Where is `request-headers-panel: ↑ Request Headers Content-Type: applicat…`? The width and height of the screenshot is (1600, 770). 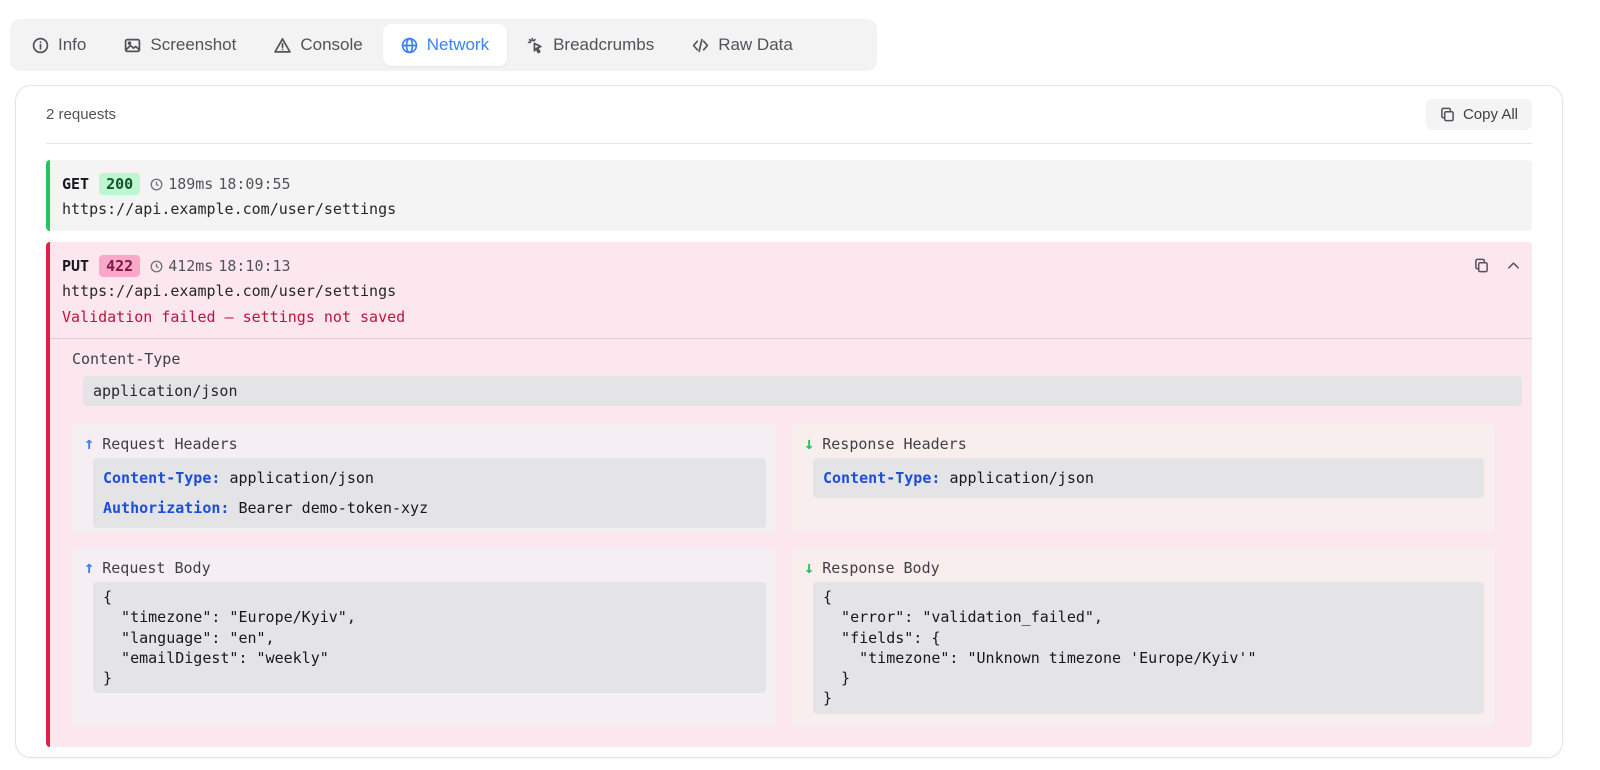 request-headers-panel: ↑ Request Headers Content-Type: applicat… is located at coordinates (424, 478).